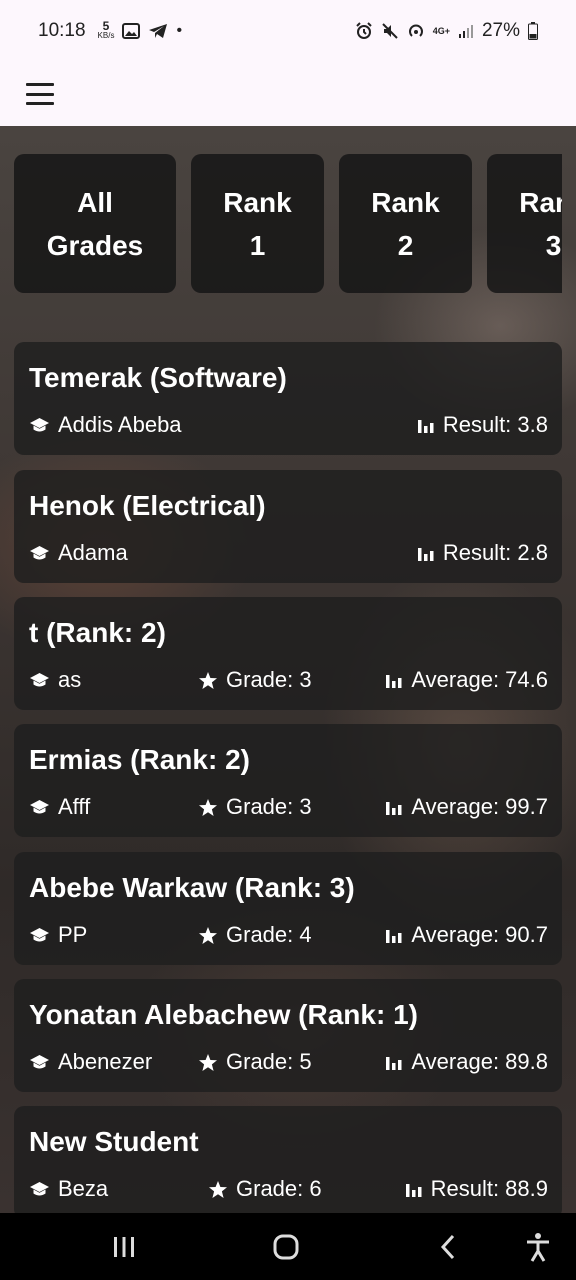 The width and height of the screenshot is (576, 1280). Describe the element at coordinates (405, 223) in the screenshot. I see `filter-chip-rank-2: Rank 2` at that location.